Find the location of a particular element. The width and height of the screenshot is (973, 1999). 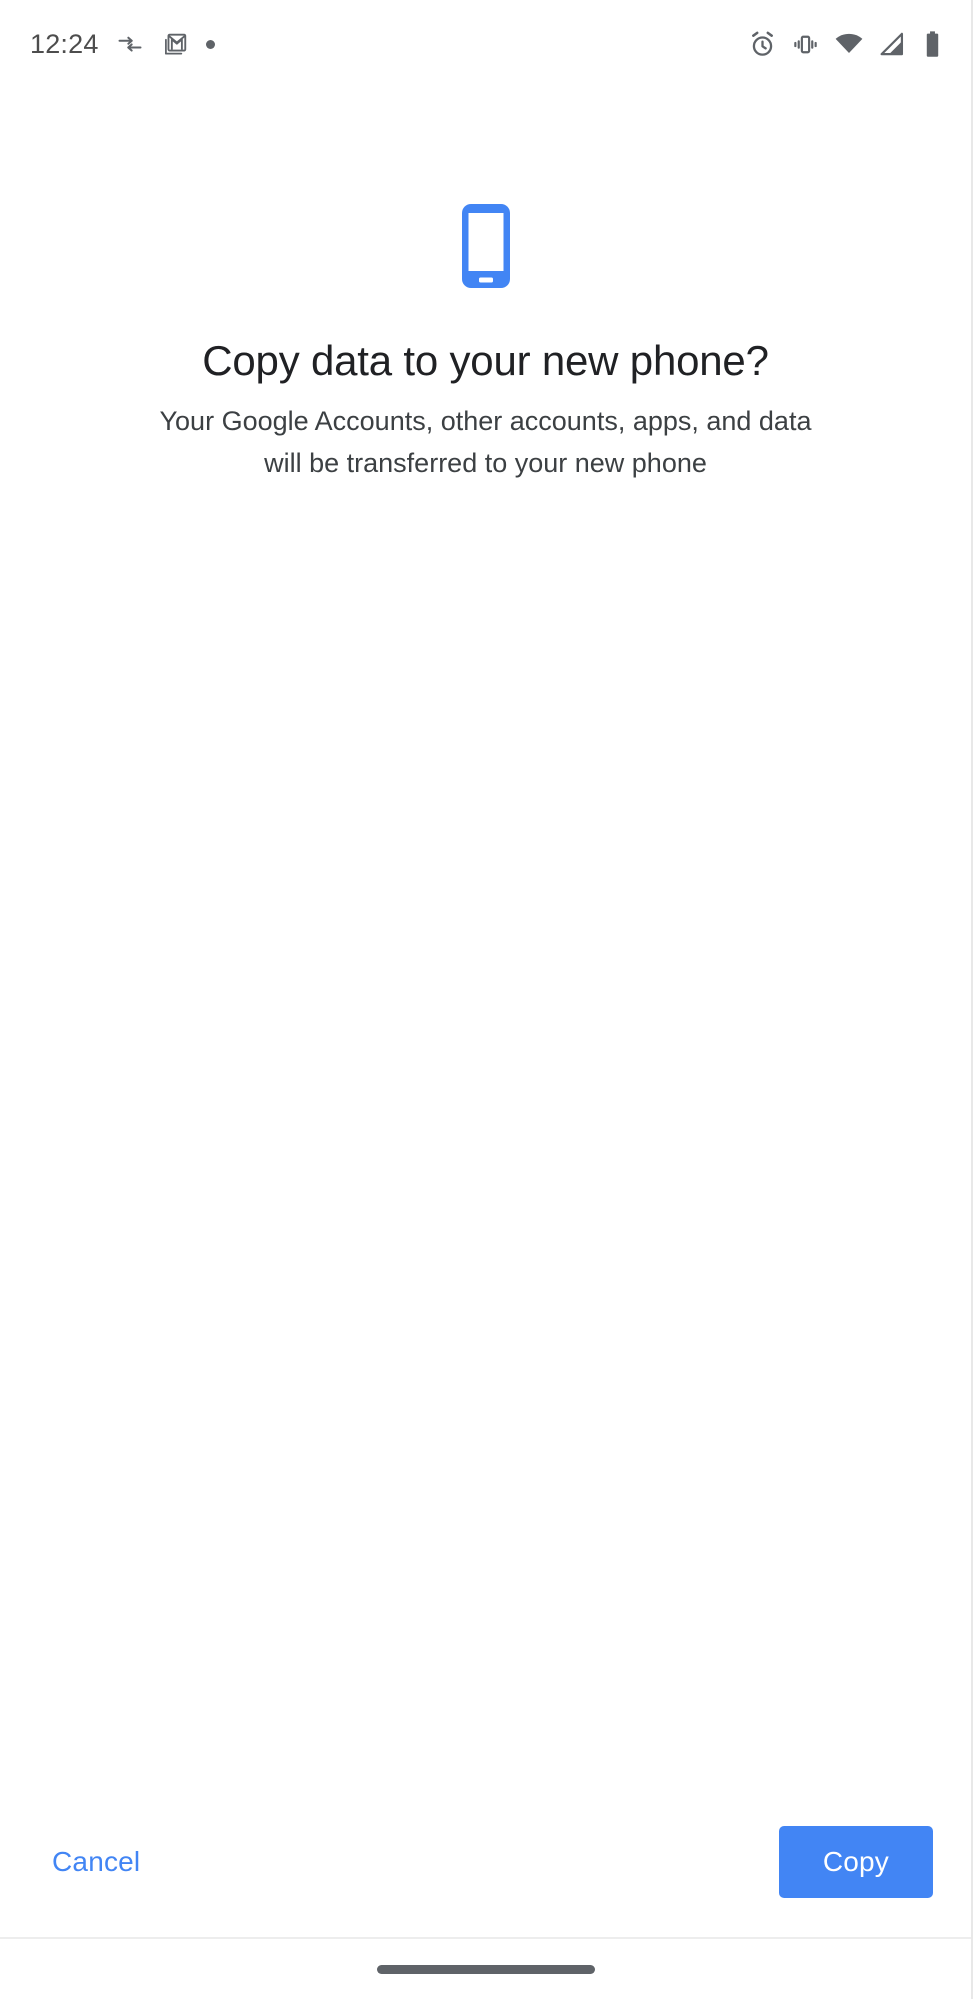

status-bar-right-group is located at coordinates (846, 44).